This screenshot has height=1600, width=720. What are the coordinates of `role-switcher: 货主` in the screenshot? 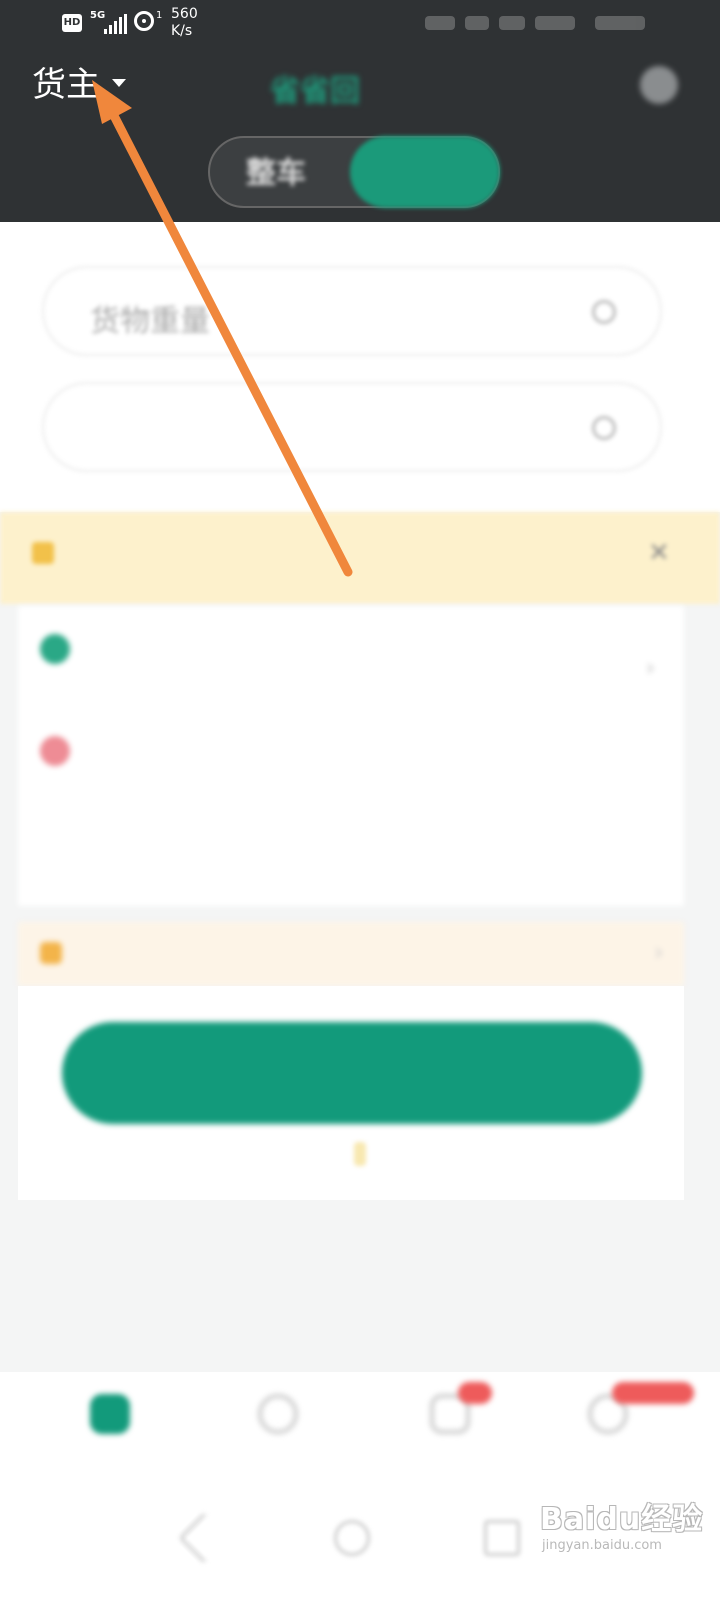 It's located at (66, 85).